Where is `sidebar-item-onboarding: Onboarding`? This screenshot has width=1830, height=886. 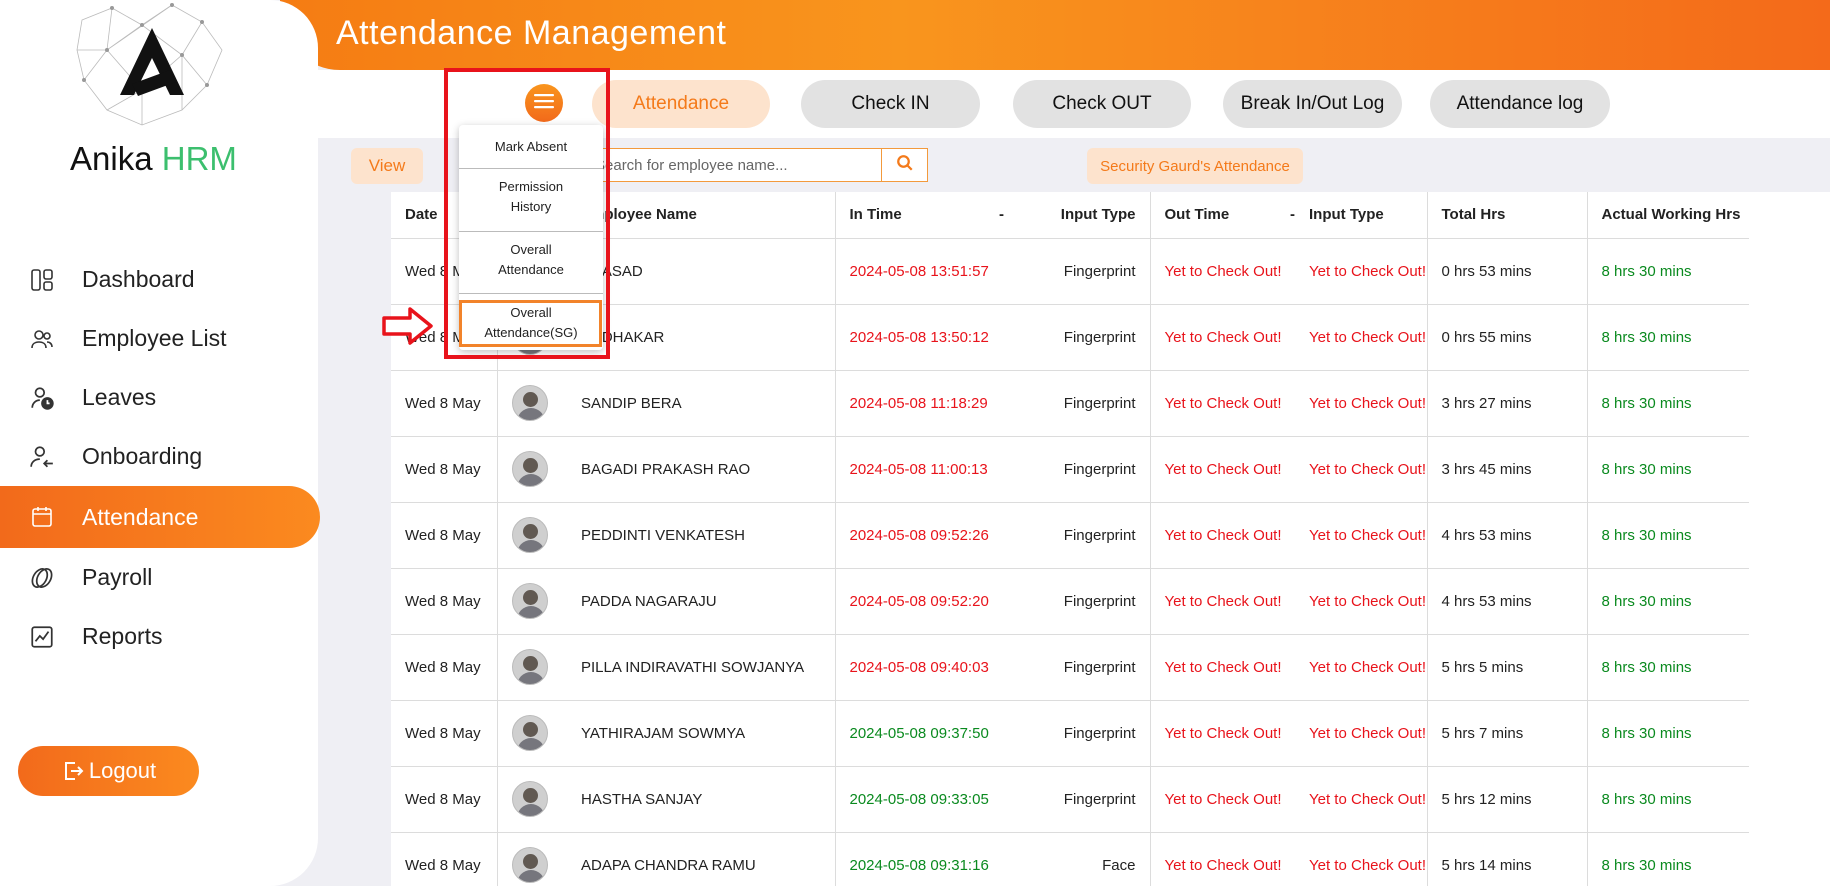
sidebar-item-onboarding: Onboarding is located at coordinates (161, 456).